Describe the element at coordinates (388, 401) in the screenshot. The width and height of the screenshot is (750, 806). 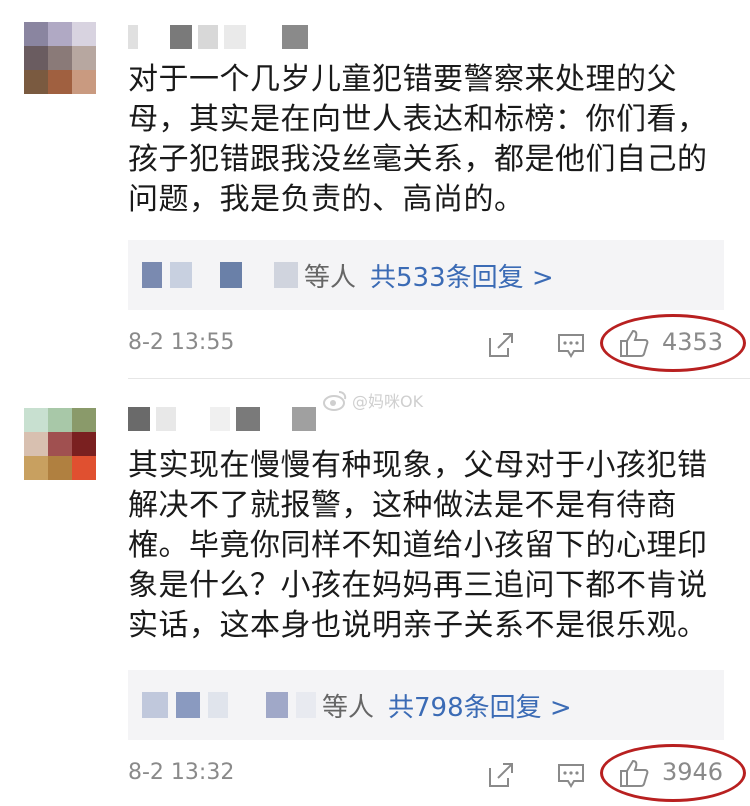
I see `watermark-text: @妈咪OK` at that location.